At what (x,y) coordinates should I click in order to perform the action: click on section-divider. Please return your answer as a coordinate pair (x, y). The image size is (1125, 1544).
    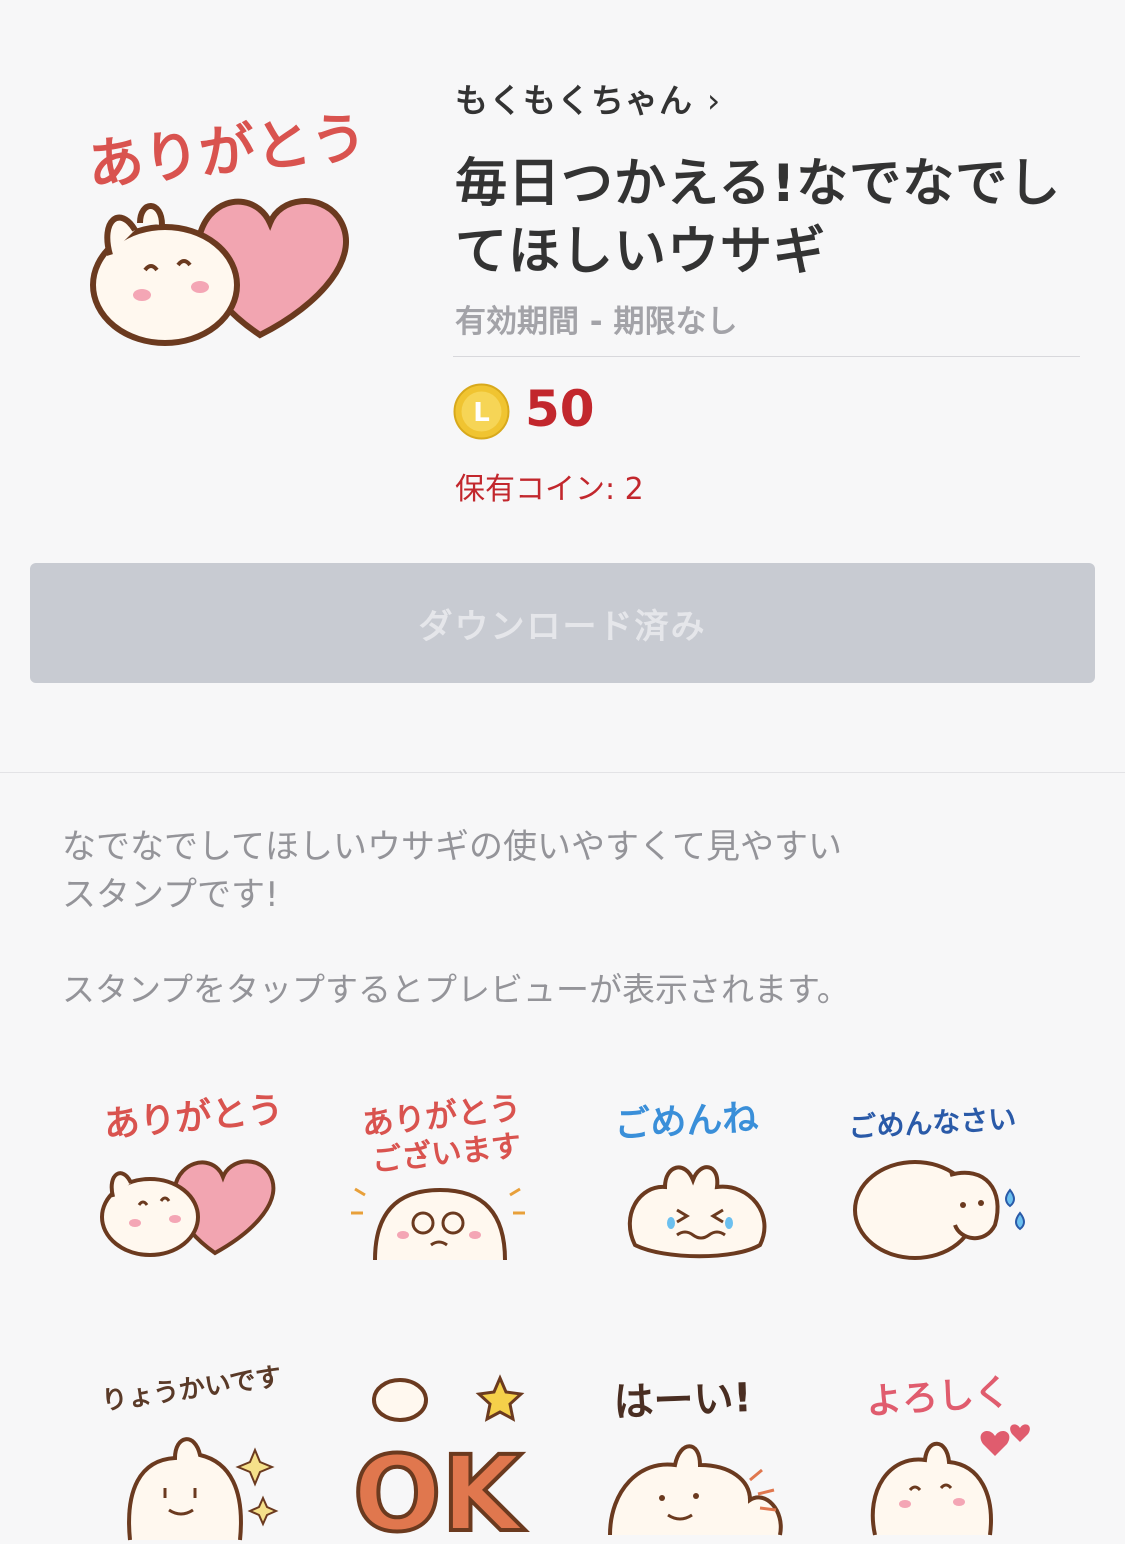
    Looking at the image, I should click on (562, 772).